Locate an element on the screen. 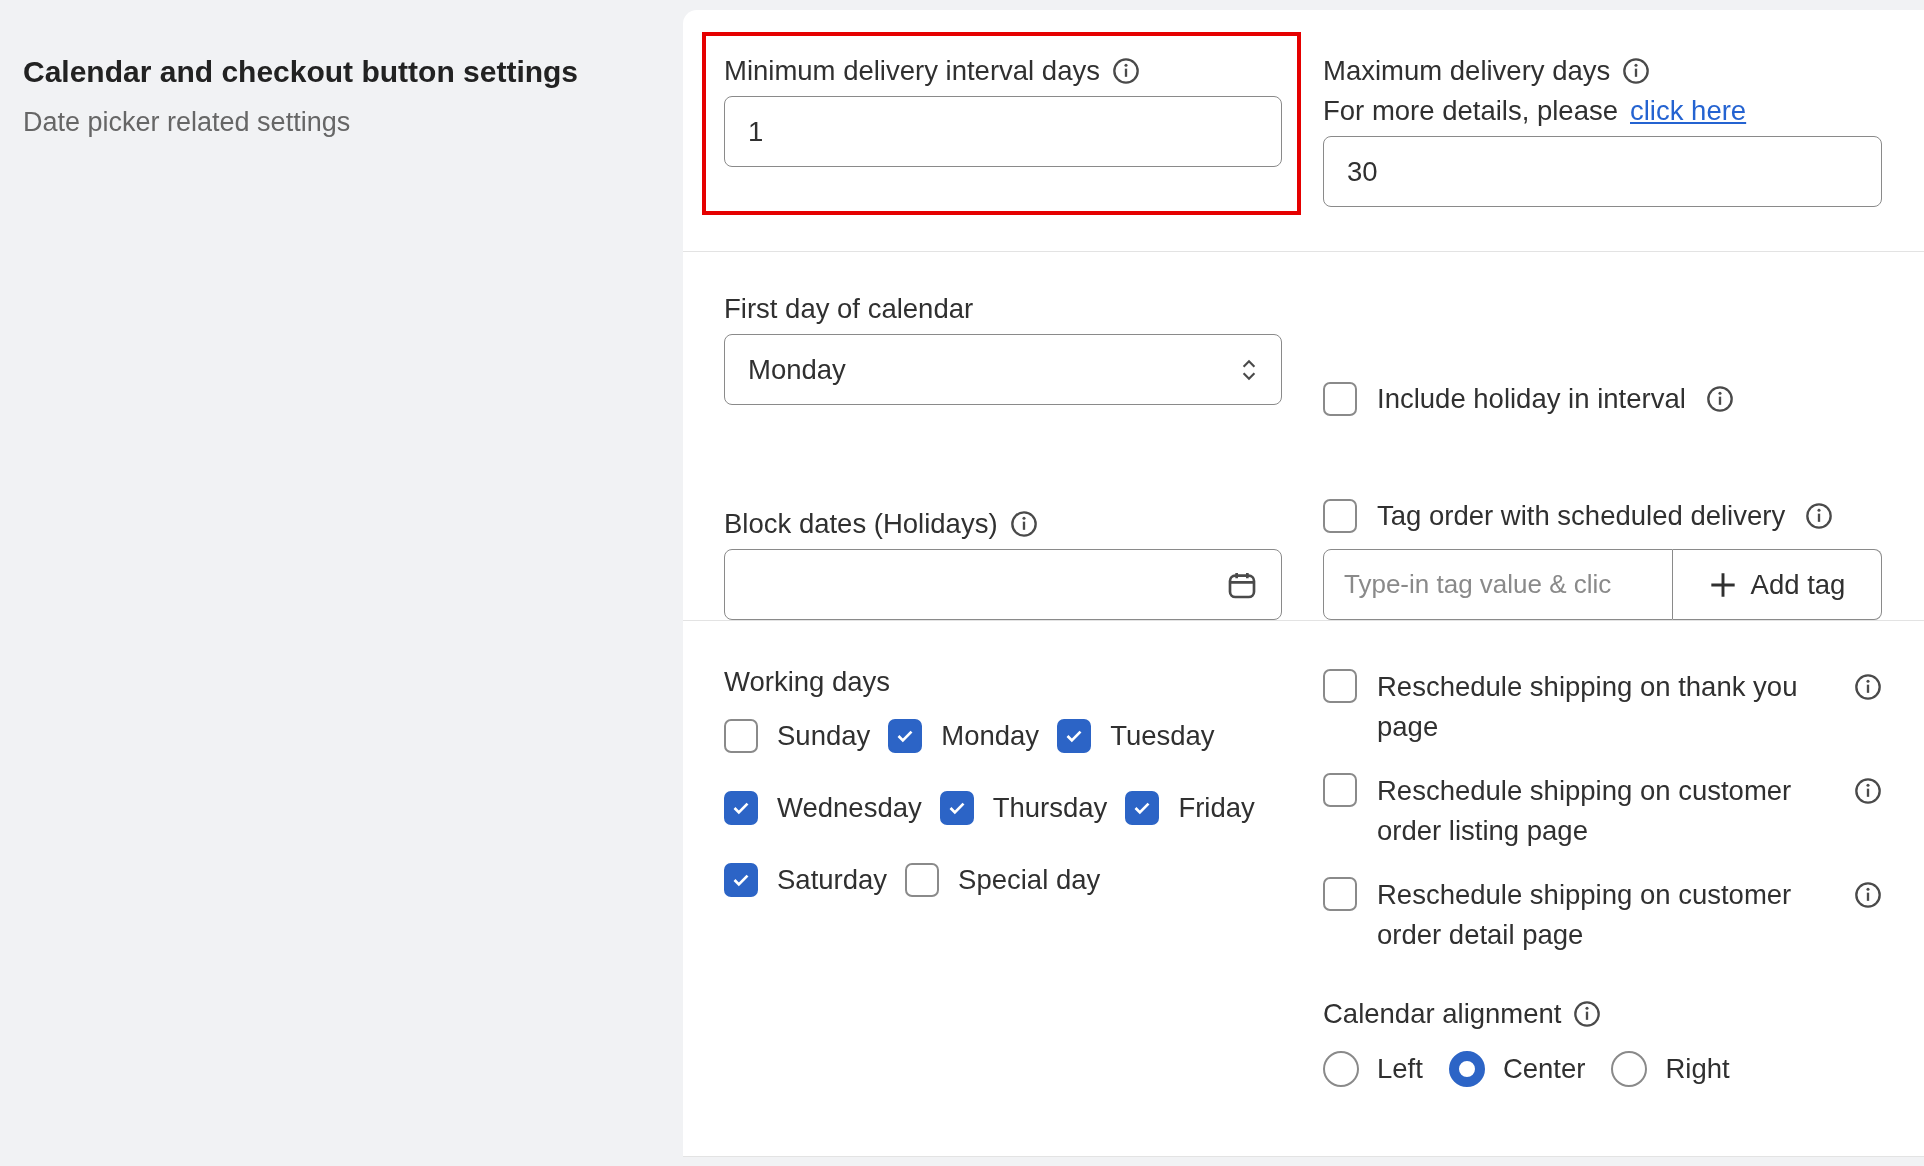 The image size is (1924, 1166). checkbox-label: Reschedule shipping on customer order listing page is located at coordinates (1585, 811).